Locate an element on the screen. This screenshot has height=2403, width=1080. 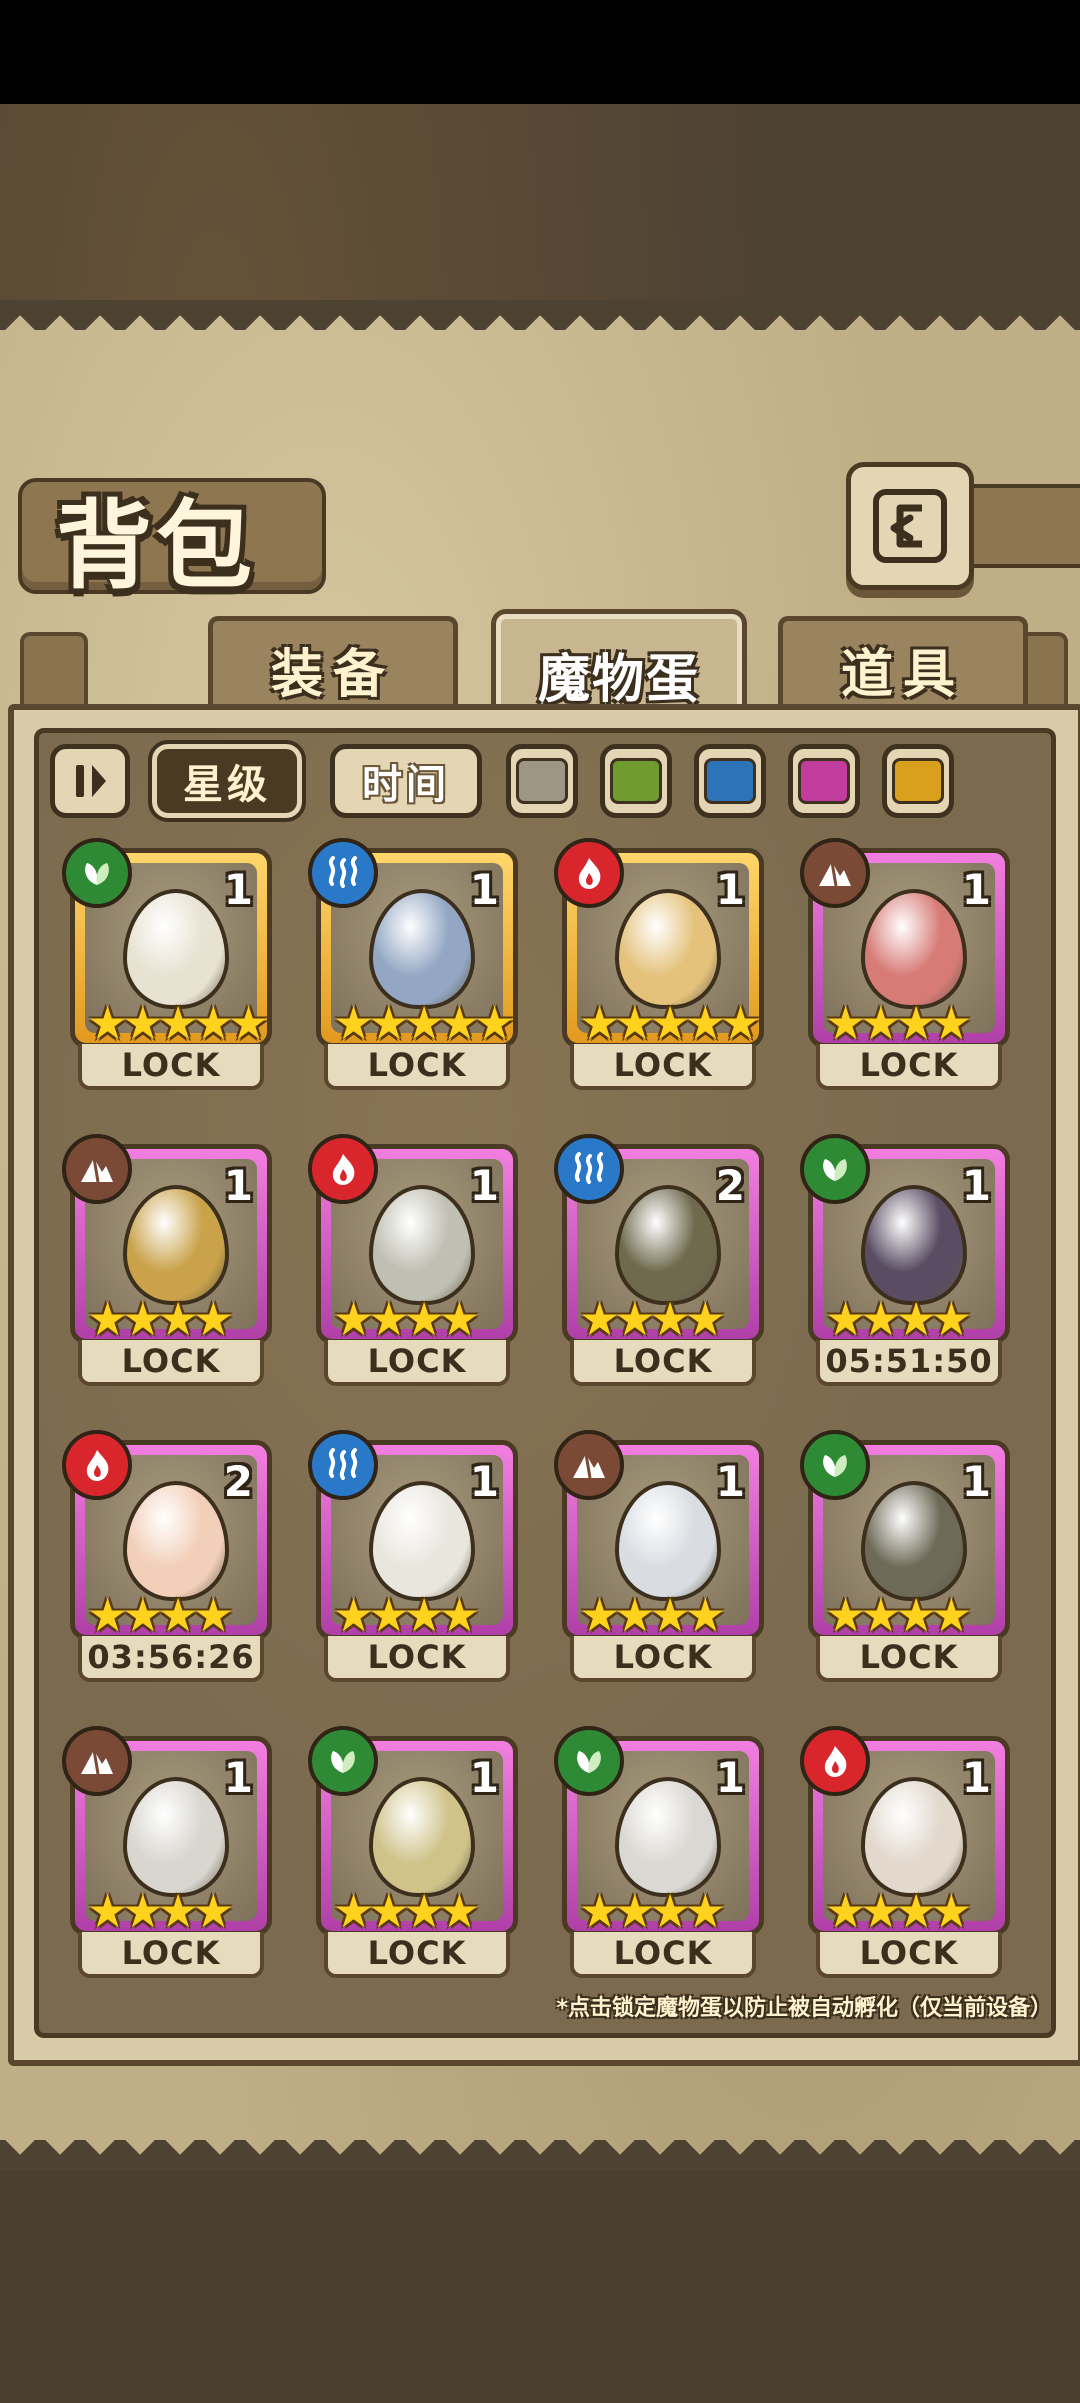
filter-gray is located at coordinates (542, 781).